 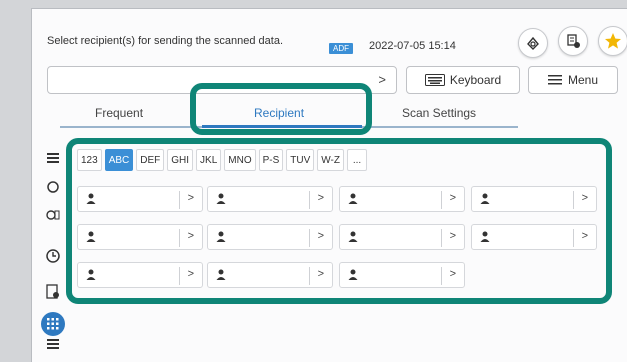 I want to click on favorite-button, so click(x=612, y=41).